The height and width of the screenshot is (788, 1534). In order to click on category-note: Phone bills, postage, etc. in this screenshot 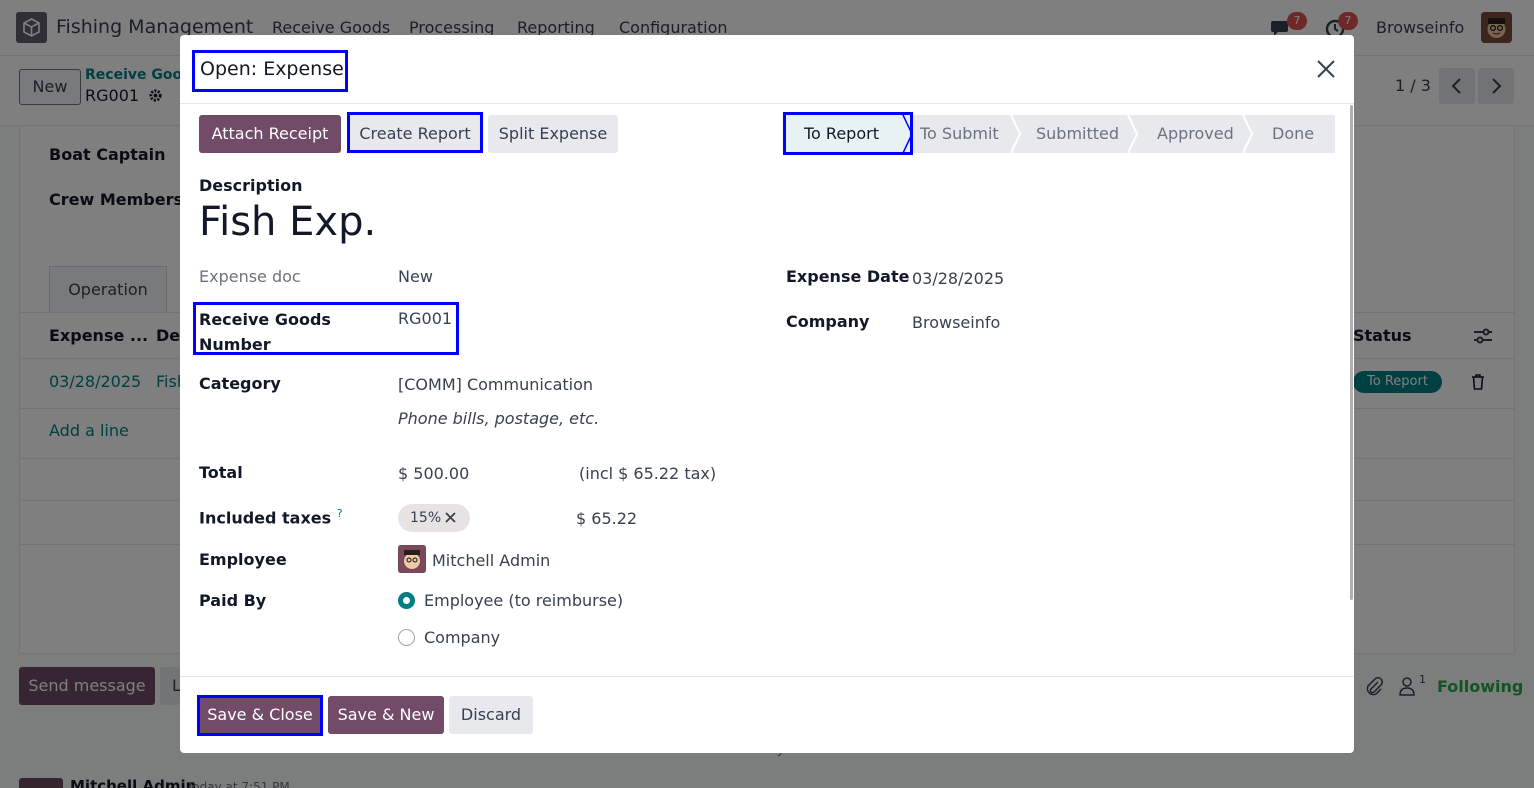, I will do `click(499, 418)`.